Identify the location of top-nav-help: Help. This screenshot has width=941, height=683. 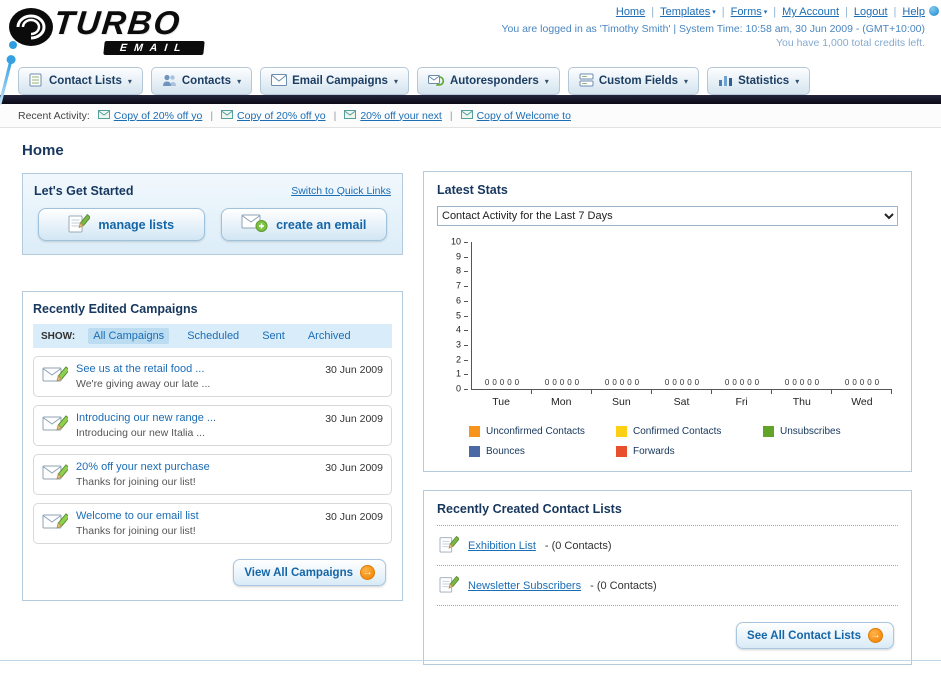
(913, 12).